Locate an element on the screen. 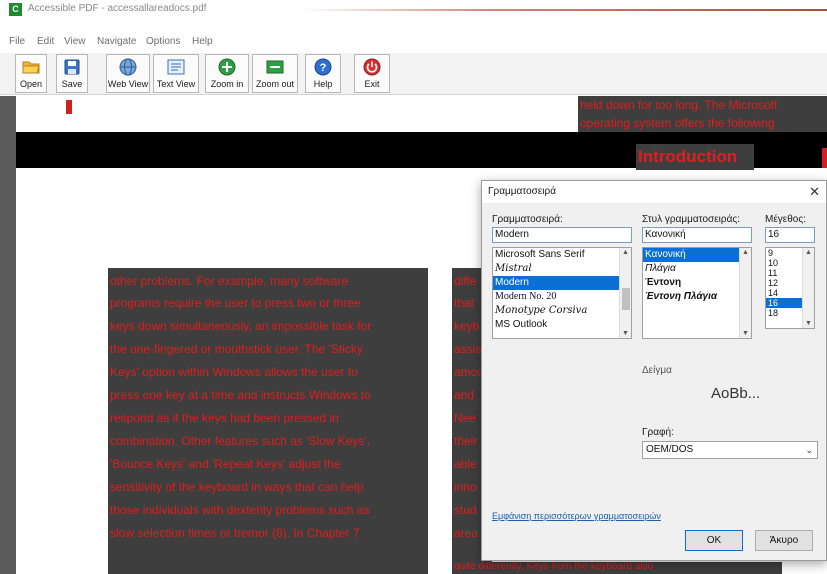 This screenshot has width=827, height=574. font-list-scrollbar: ▲ ▼ is located at coordinates (625, 293).